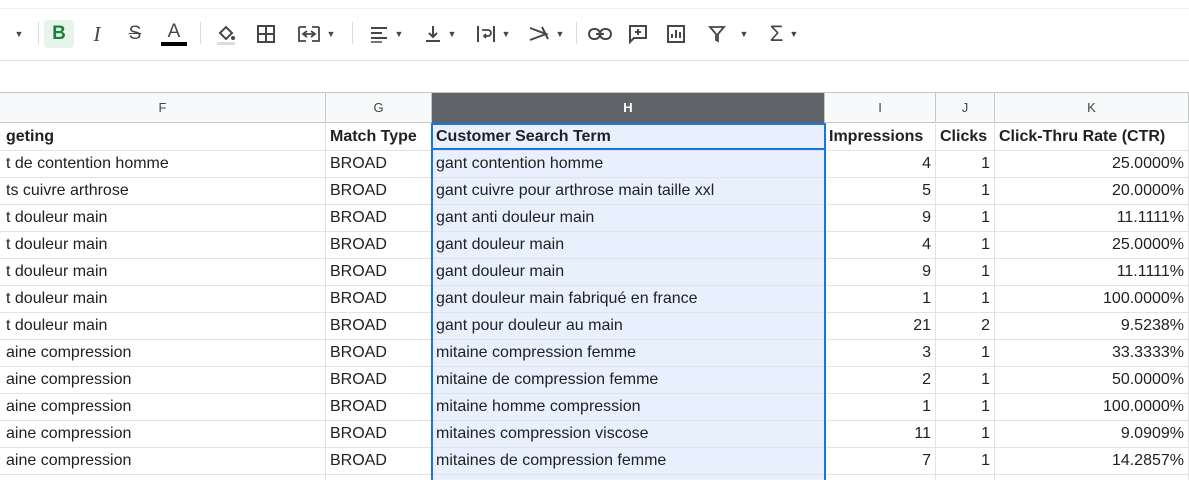  What do you see at coordinates (628, 353) in the screenshot?
I see `cell-h: mitaine compression femme` at bounding box center [628, 353].